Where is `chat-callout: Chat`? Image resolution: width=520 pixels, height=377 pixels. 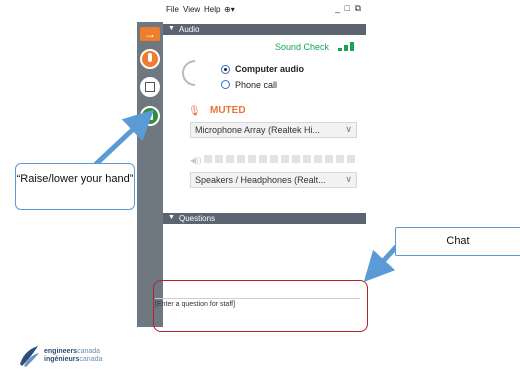
chat-callout: Chat is located at coordinates (457, 241).